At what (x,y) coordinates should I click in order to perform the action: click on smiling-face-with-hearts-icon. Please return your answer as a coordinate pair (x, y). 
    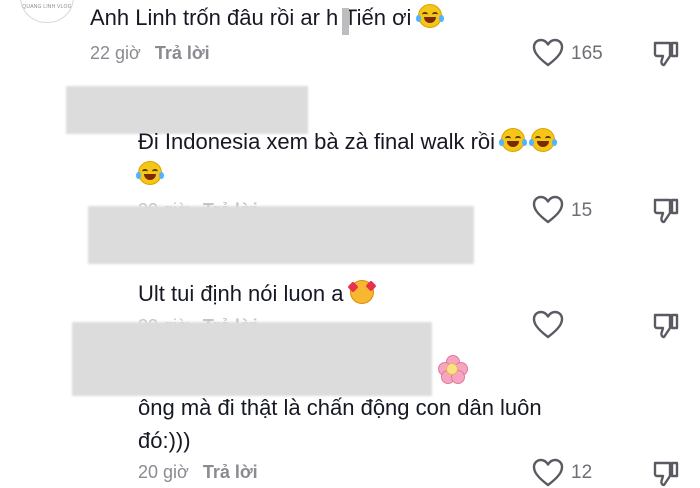
    Looking at the image, I should click on (361, 292).